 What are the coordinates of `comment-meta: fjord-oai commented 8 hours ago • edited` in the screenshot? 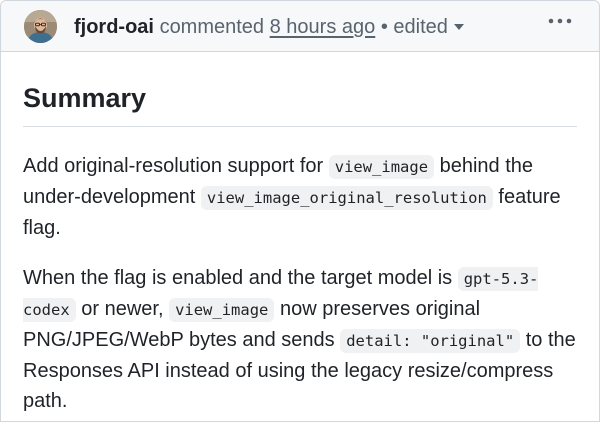 It's located at (269, 27).